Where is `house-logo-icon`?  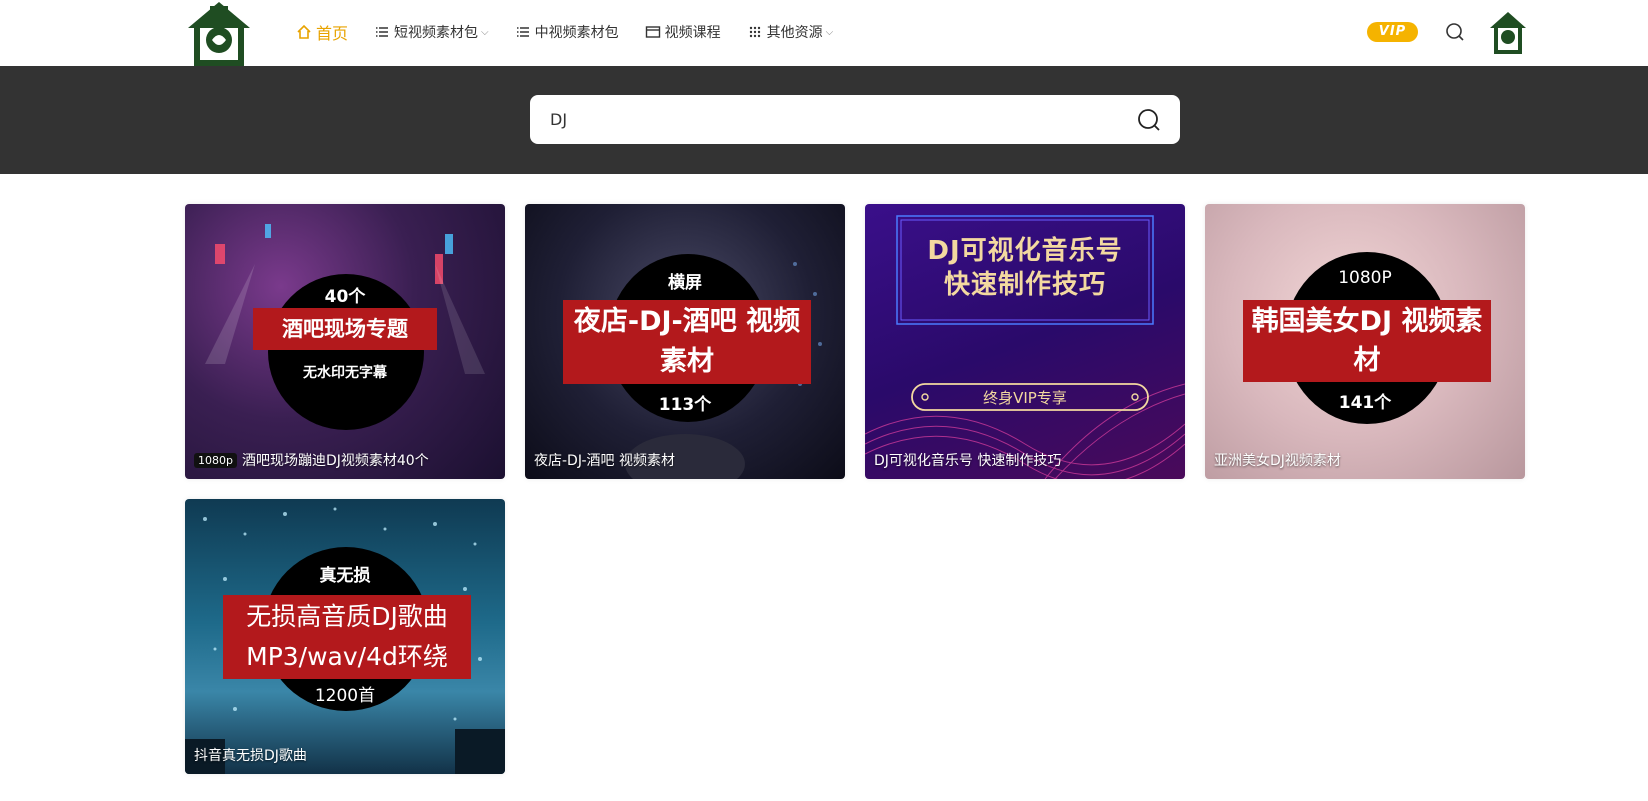
house-logo-icon is located at coordinates (219, 33).